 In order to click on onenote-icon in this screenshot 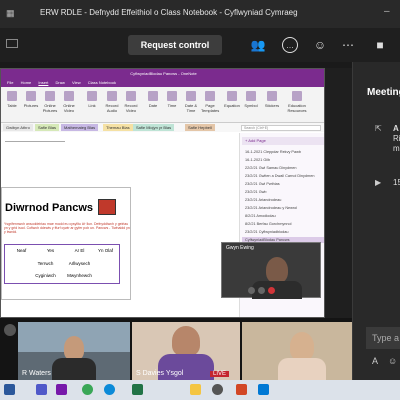, I will do `click(61, 389)`.